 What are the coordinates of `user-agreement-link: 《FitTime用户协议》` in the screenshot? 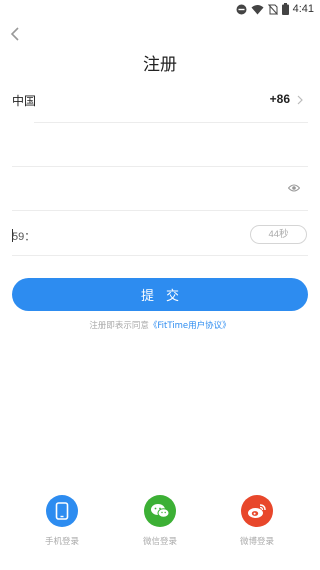 It's located at (190, 326).